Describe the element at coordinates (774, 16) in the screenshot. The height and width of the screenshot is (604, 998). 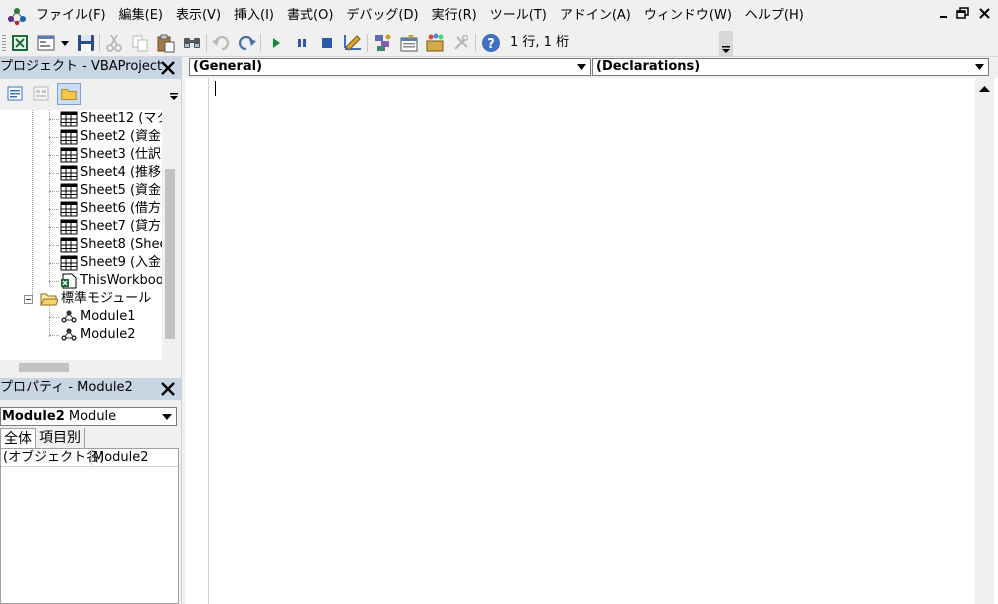
I see `menu-help: ヘルプ(H)` at that location.